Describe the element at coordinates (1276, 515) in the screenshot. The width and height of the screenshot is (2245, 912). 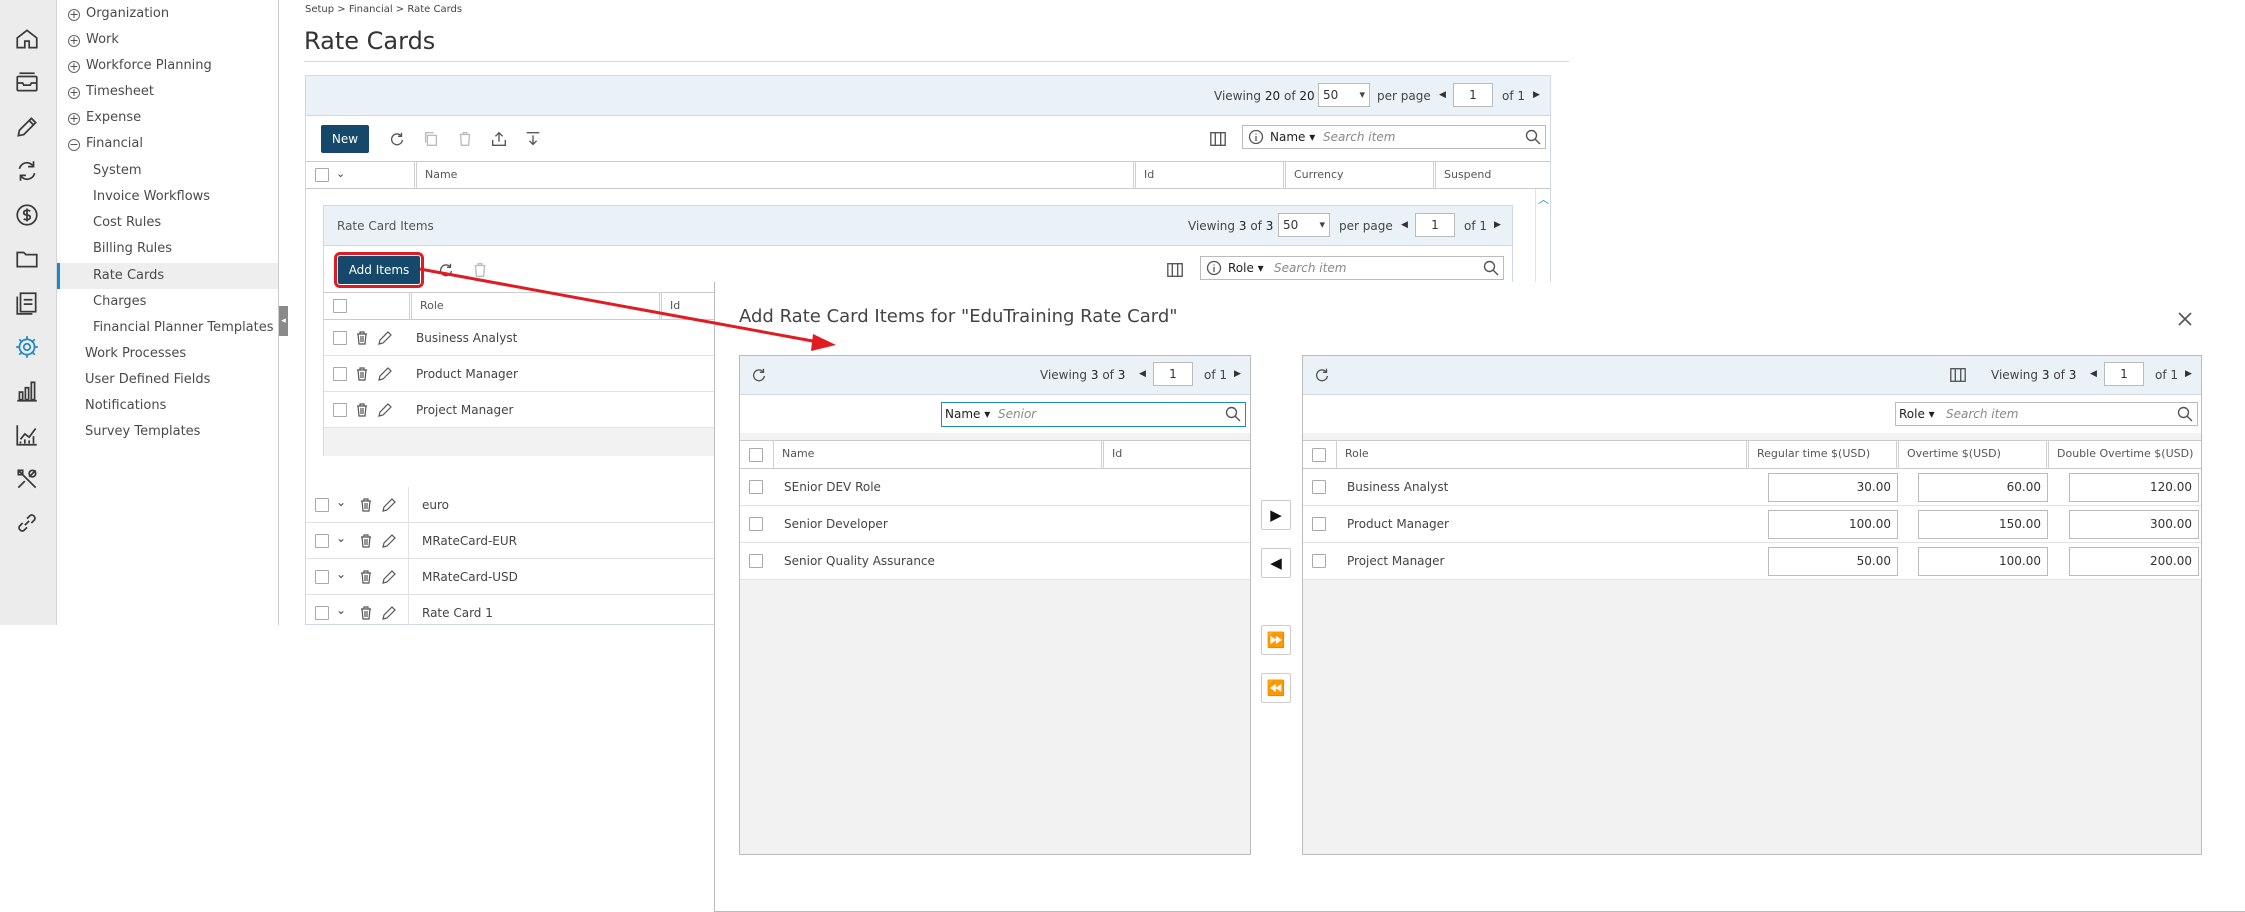
I see `move-right-button: ▶` at that location.